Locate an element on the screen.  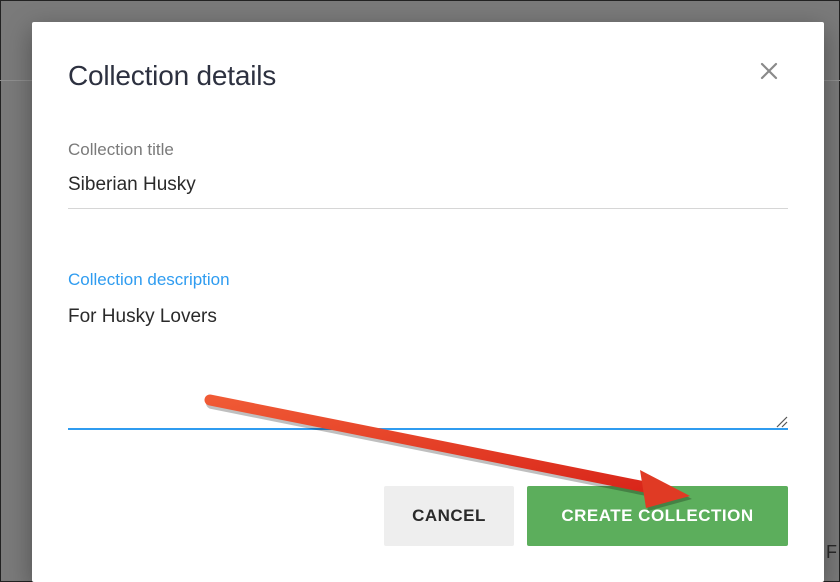
resize-handle-icon is located at coordinates (781, 421).